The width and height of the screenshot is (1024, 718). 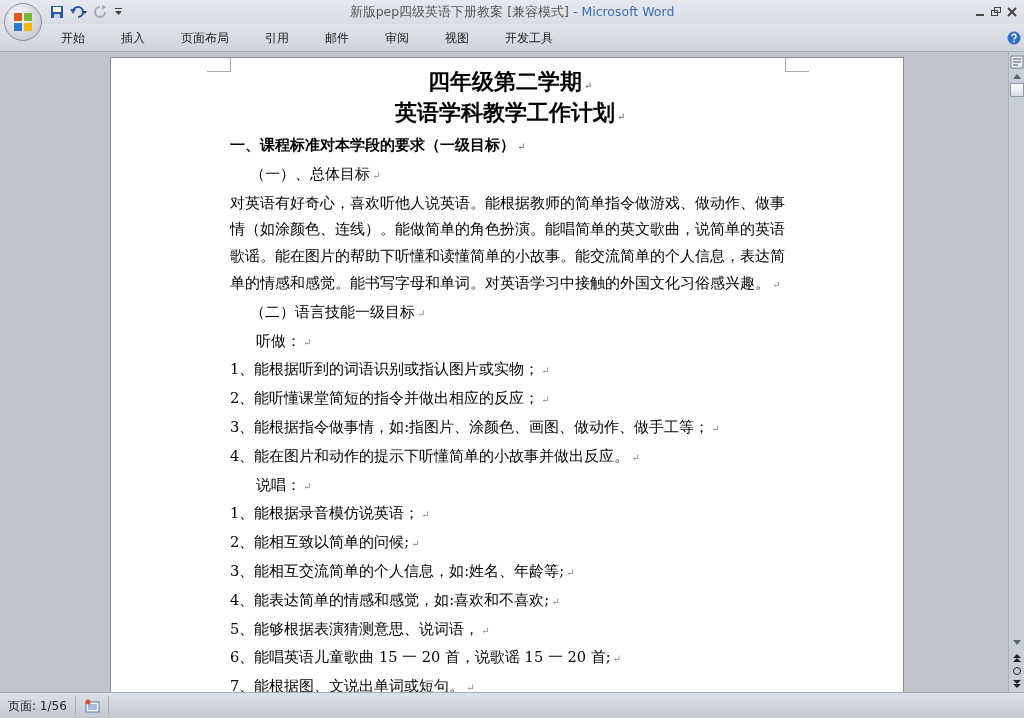 What do you see at coordinates (507, 242) in the screenshot?
I see `paragraph: 对英语有好奇心，喜欢听他人说英语。能根据教师的简单指令做游戏、做动作、做事情（如涂颜色、连线）。能做简单的角色扮演。能唱简单的英文歌曲，说简单的英语歌谣。能在图片的帮助下听懂和读懂简单的小故事。能交流简单的个人信息，表达简单的情感和感觉。能书写字母和单词。对英语学习中接触的外国文化习俗感兴趣。↵` at bounding box center [507, 242].